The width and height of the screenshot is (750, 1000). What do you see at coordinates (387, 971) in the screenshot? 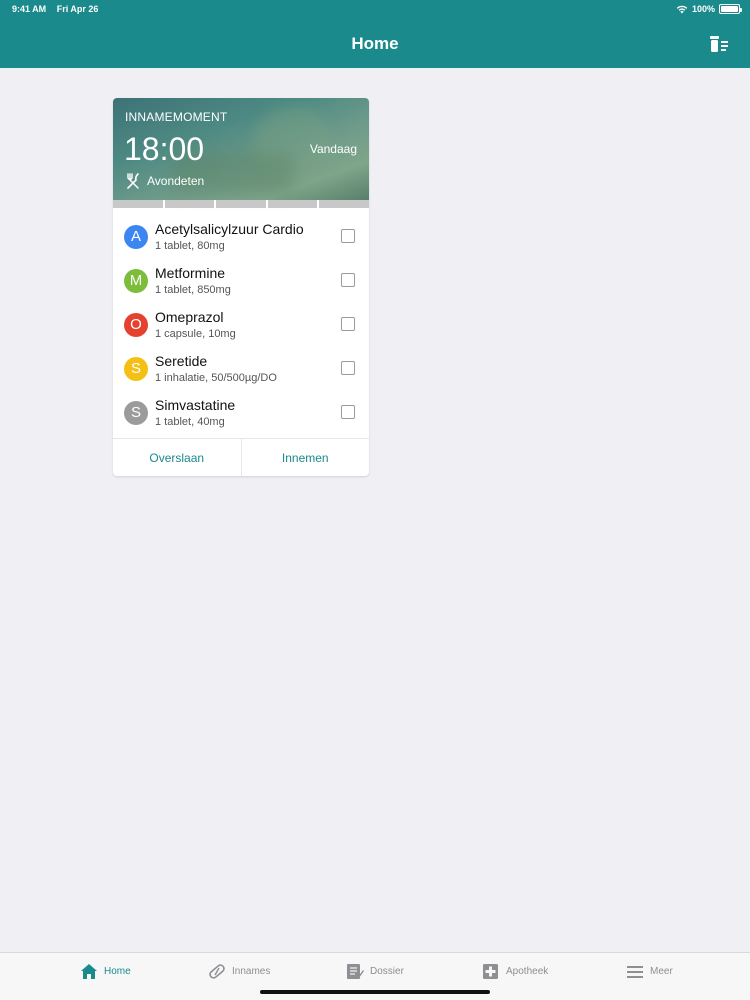
I see `tab-label: Dossier` at bounding box center [387, 971].